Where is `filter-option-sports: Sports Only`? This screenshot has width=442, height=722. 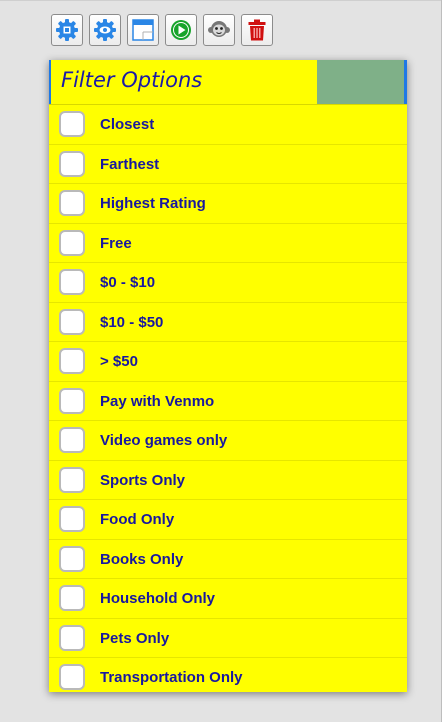
filter-option-sports: Sports Only is located at coordinates (228, 480).